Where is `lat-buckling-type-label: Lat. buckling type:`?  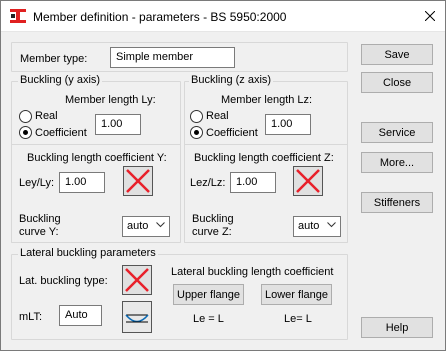
lat-buckling-type-label: Lat. buckling type: is located at coordinates (63, 281).